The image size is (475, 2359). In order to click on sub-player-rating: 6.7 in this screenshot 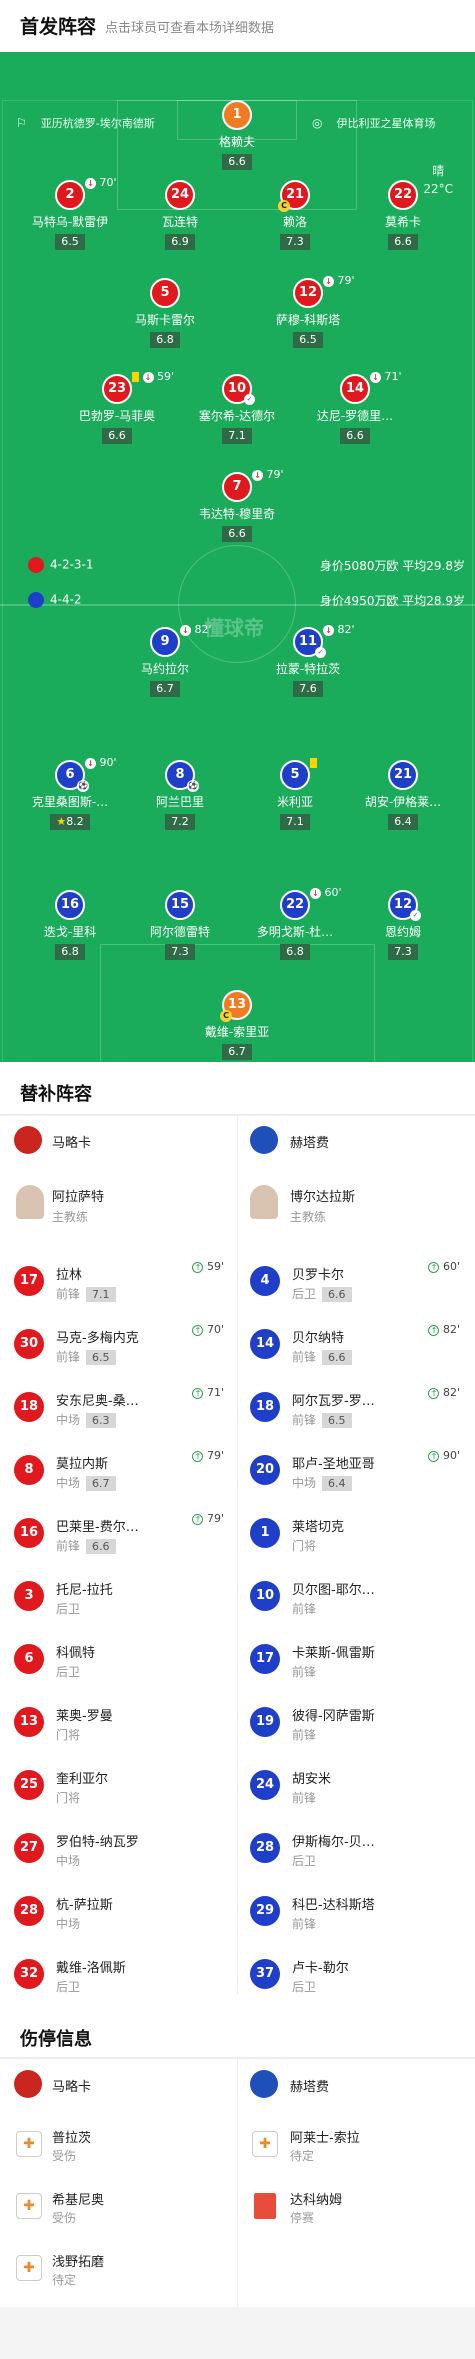, I will do `click(101, 1483)`.